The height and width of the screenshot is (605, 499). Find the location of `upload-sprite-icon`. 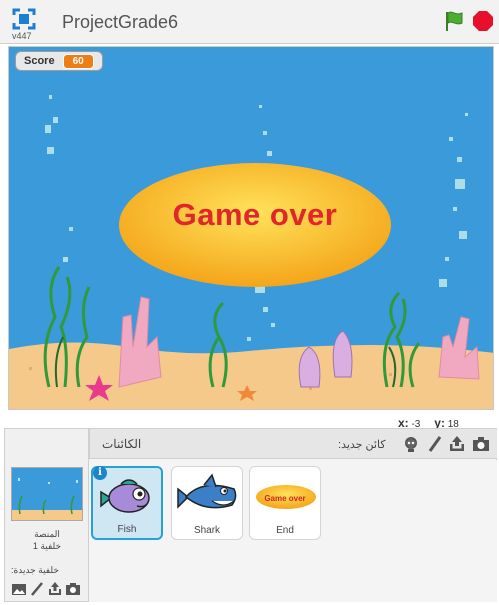

upload-sprite-icon is located at coordinates (457, 444).